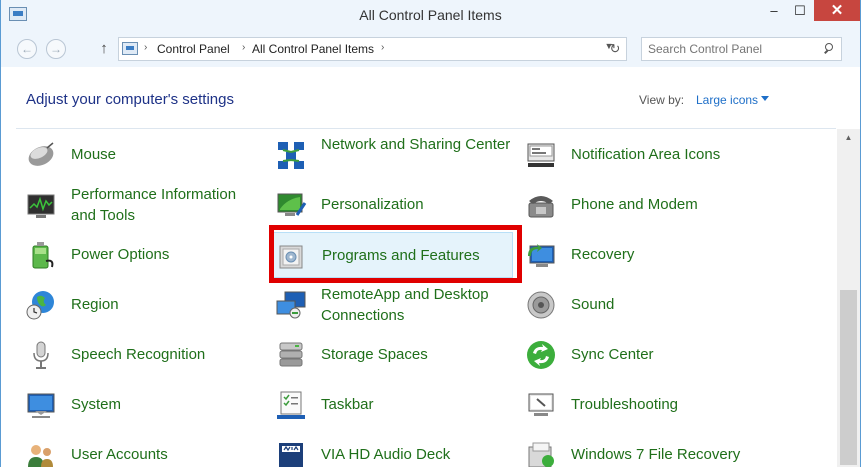 The image size is (861, 467). What do you see at coordinates (541, 207) in the screenshot?
I see `phone-icon` at bounding box center [541, 207].